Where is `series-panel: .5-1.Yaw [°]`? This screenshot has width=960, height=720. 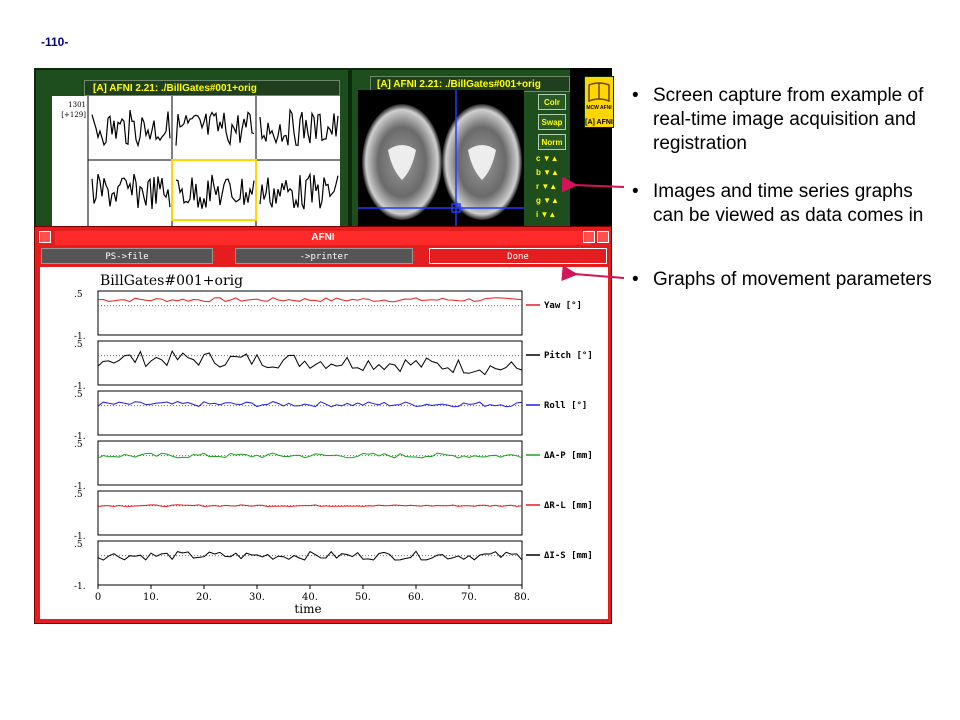
series-panel: .5-1.Yaw [°] is located at coordinates (328, 316).